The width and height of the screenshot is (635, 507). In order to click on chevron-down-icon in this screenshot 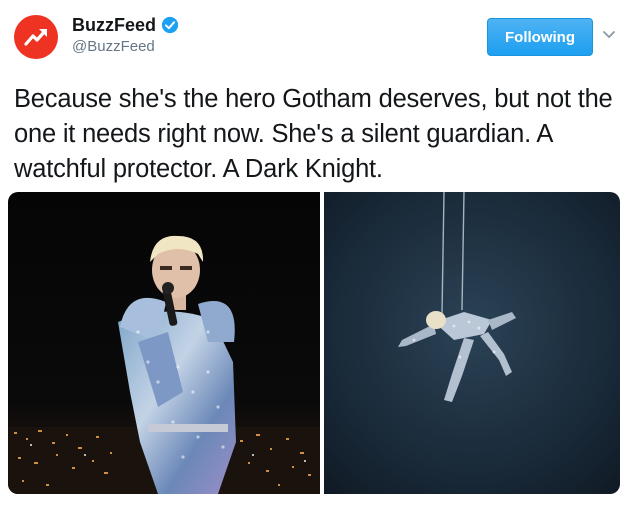, I will do `click(609, 35)`.